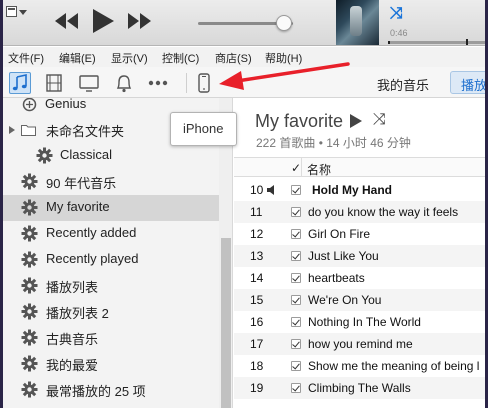 The height and width of the screenshot is (408, 488). Describe the element at coordinates (257, 388) in the screenshot. I see `track-number: 19` at that location.